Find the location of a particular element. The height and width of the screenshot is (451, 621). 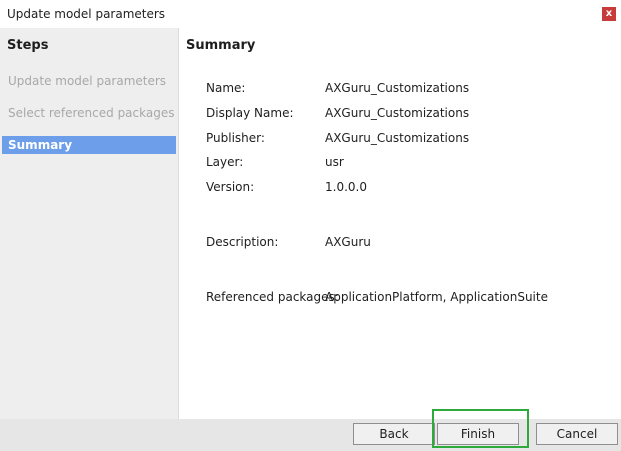

title-bar: Update model parameters x is located at coordinates (310, 14).